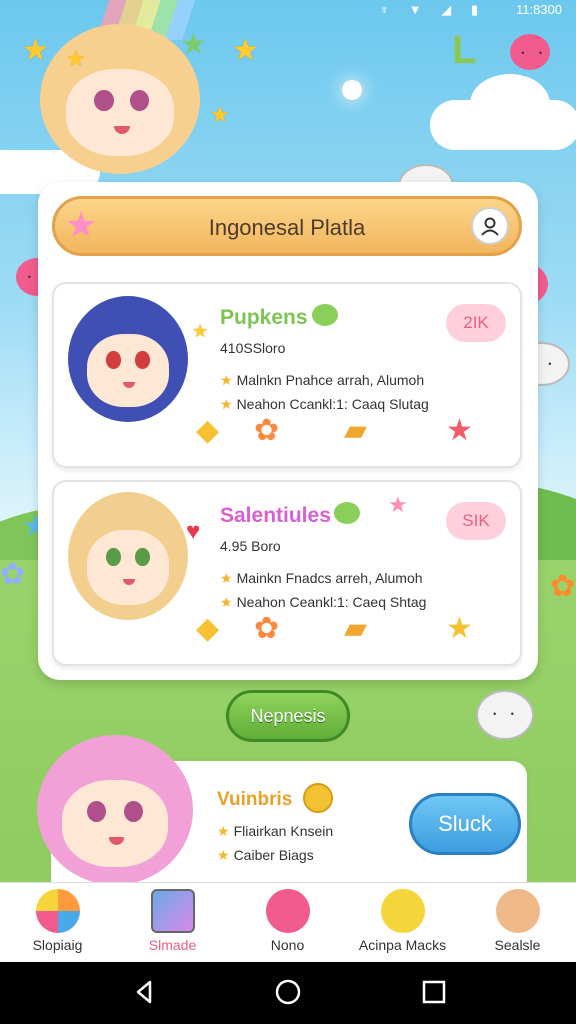 This screenshot has width=576, height=1024. What do you see at coordinates (318, 798) in the screenshot?
I see `coin-icon` at bounding box center [318, 798].